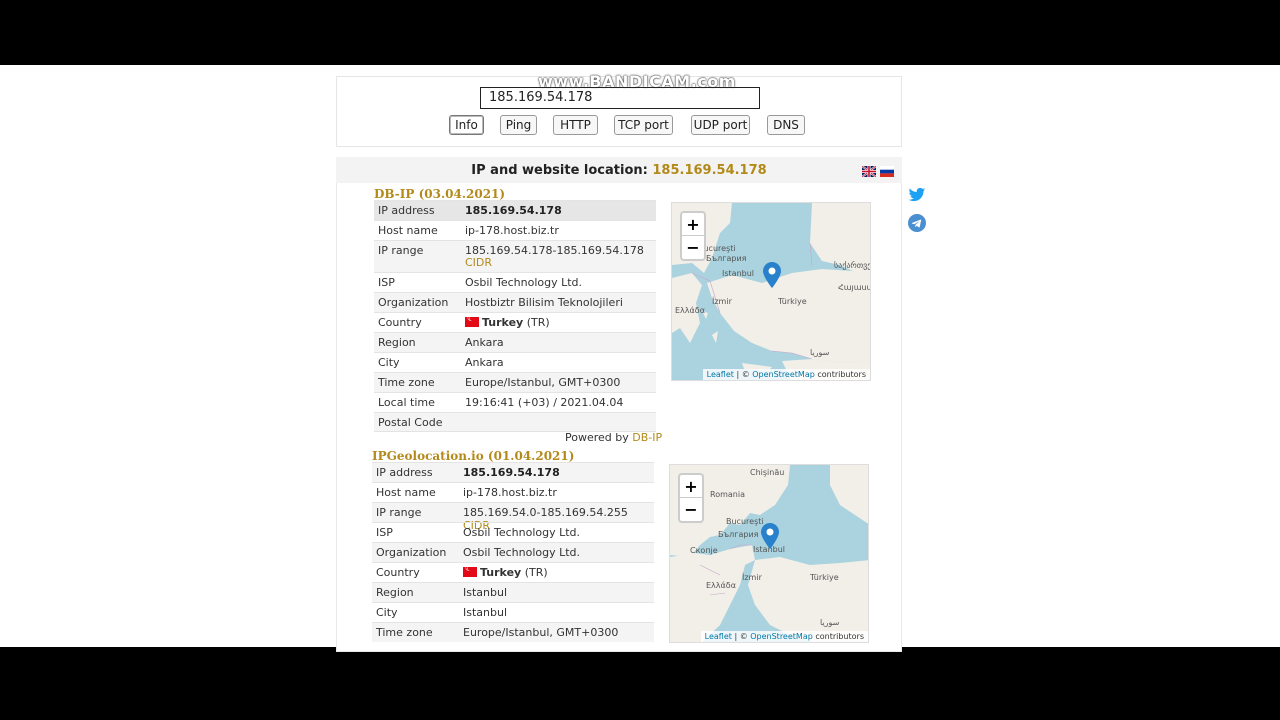 The width and height of the screenshot is (1280, 720). What do you see at coordinates (738, 273) in the screenshot?
I see `map-label: Istanbul` at bounding box center [738, 273].